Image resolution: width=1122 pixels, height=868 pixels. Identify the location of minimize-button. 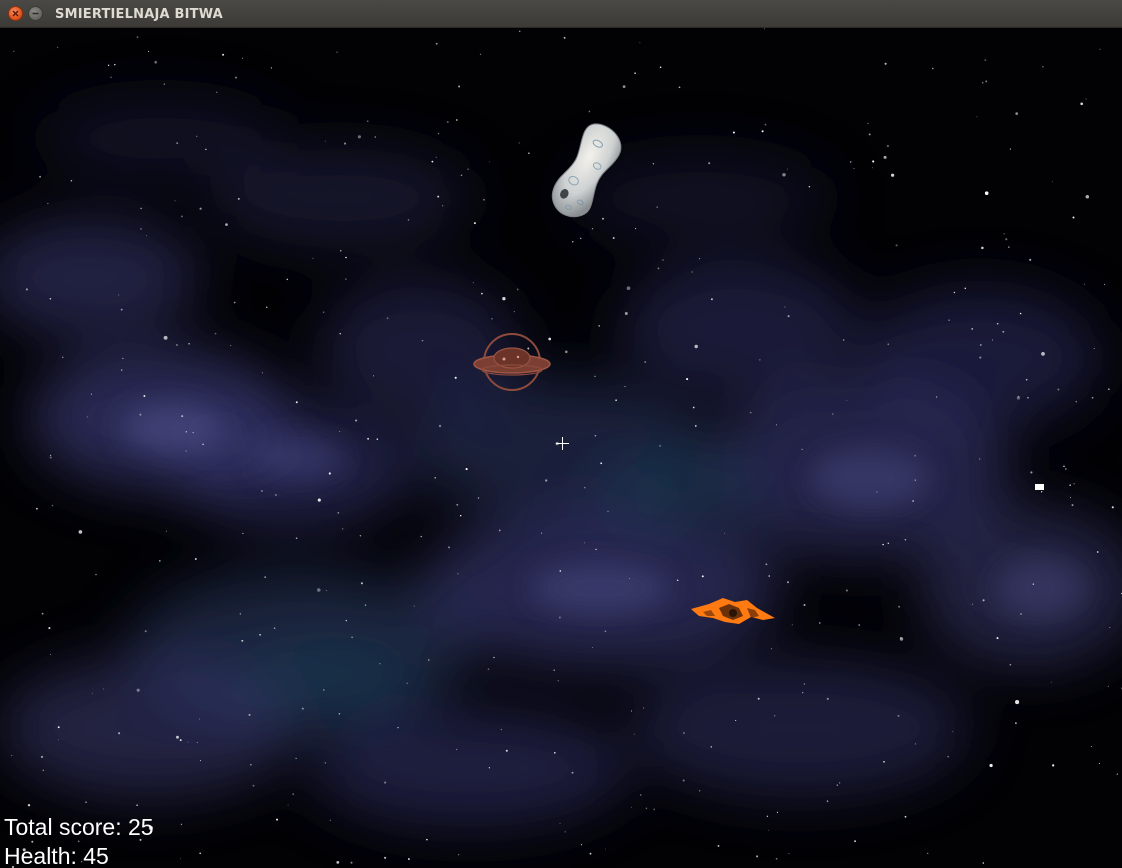
(35, 13).